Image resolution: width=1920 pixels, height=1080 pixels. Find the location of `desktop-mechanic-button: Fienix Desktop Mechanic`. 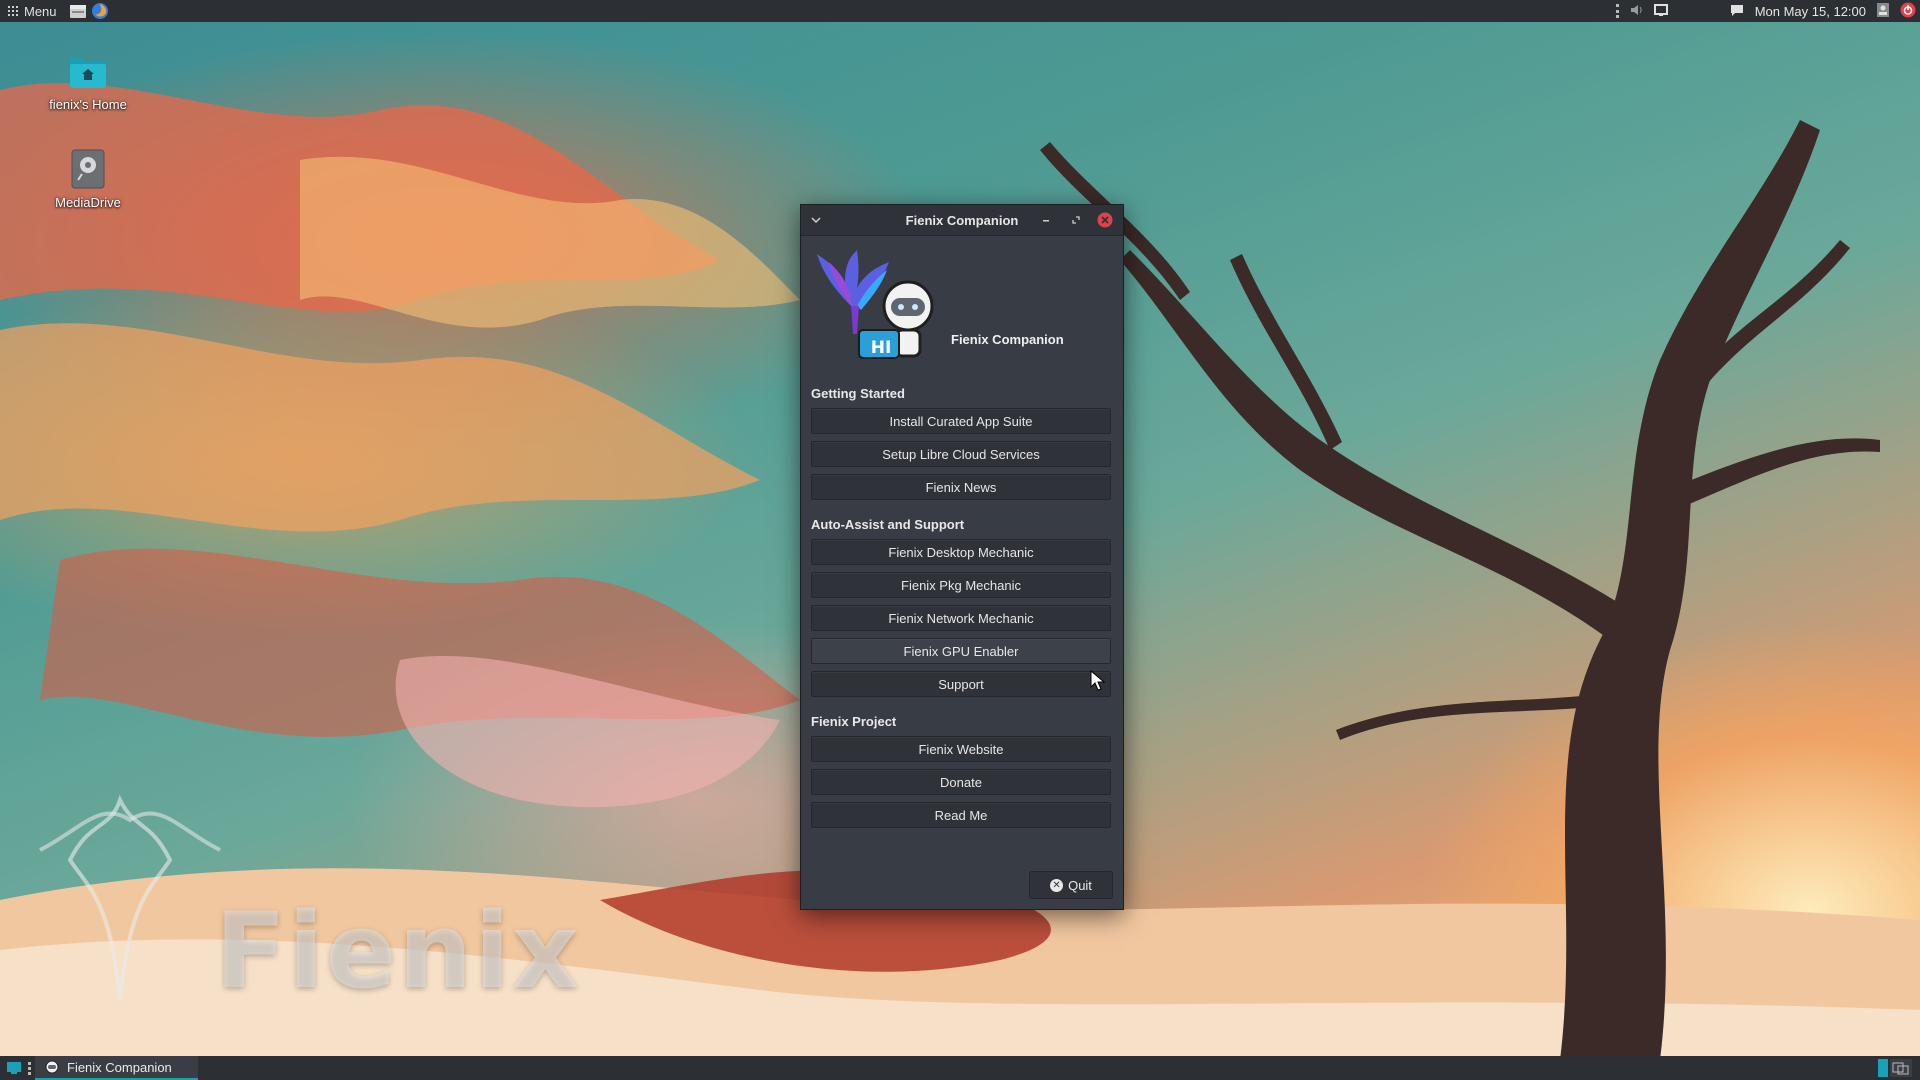

desktop-mechanic-button: Fienix Desktop Mechanic is located at coordinates (961, 552).